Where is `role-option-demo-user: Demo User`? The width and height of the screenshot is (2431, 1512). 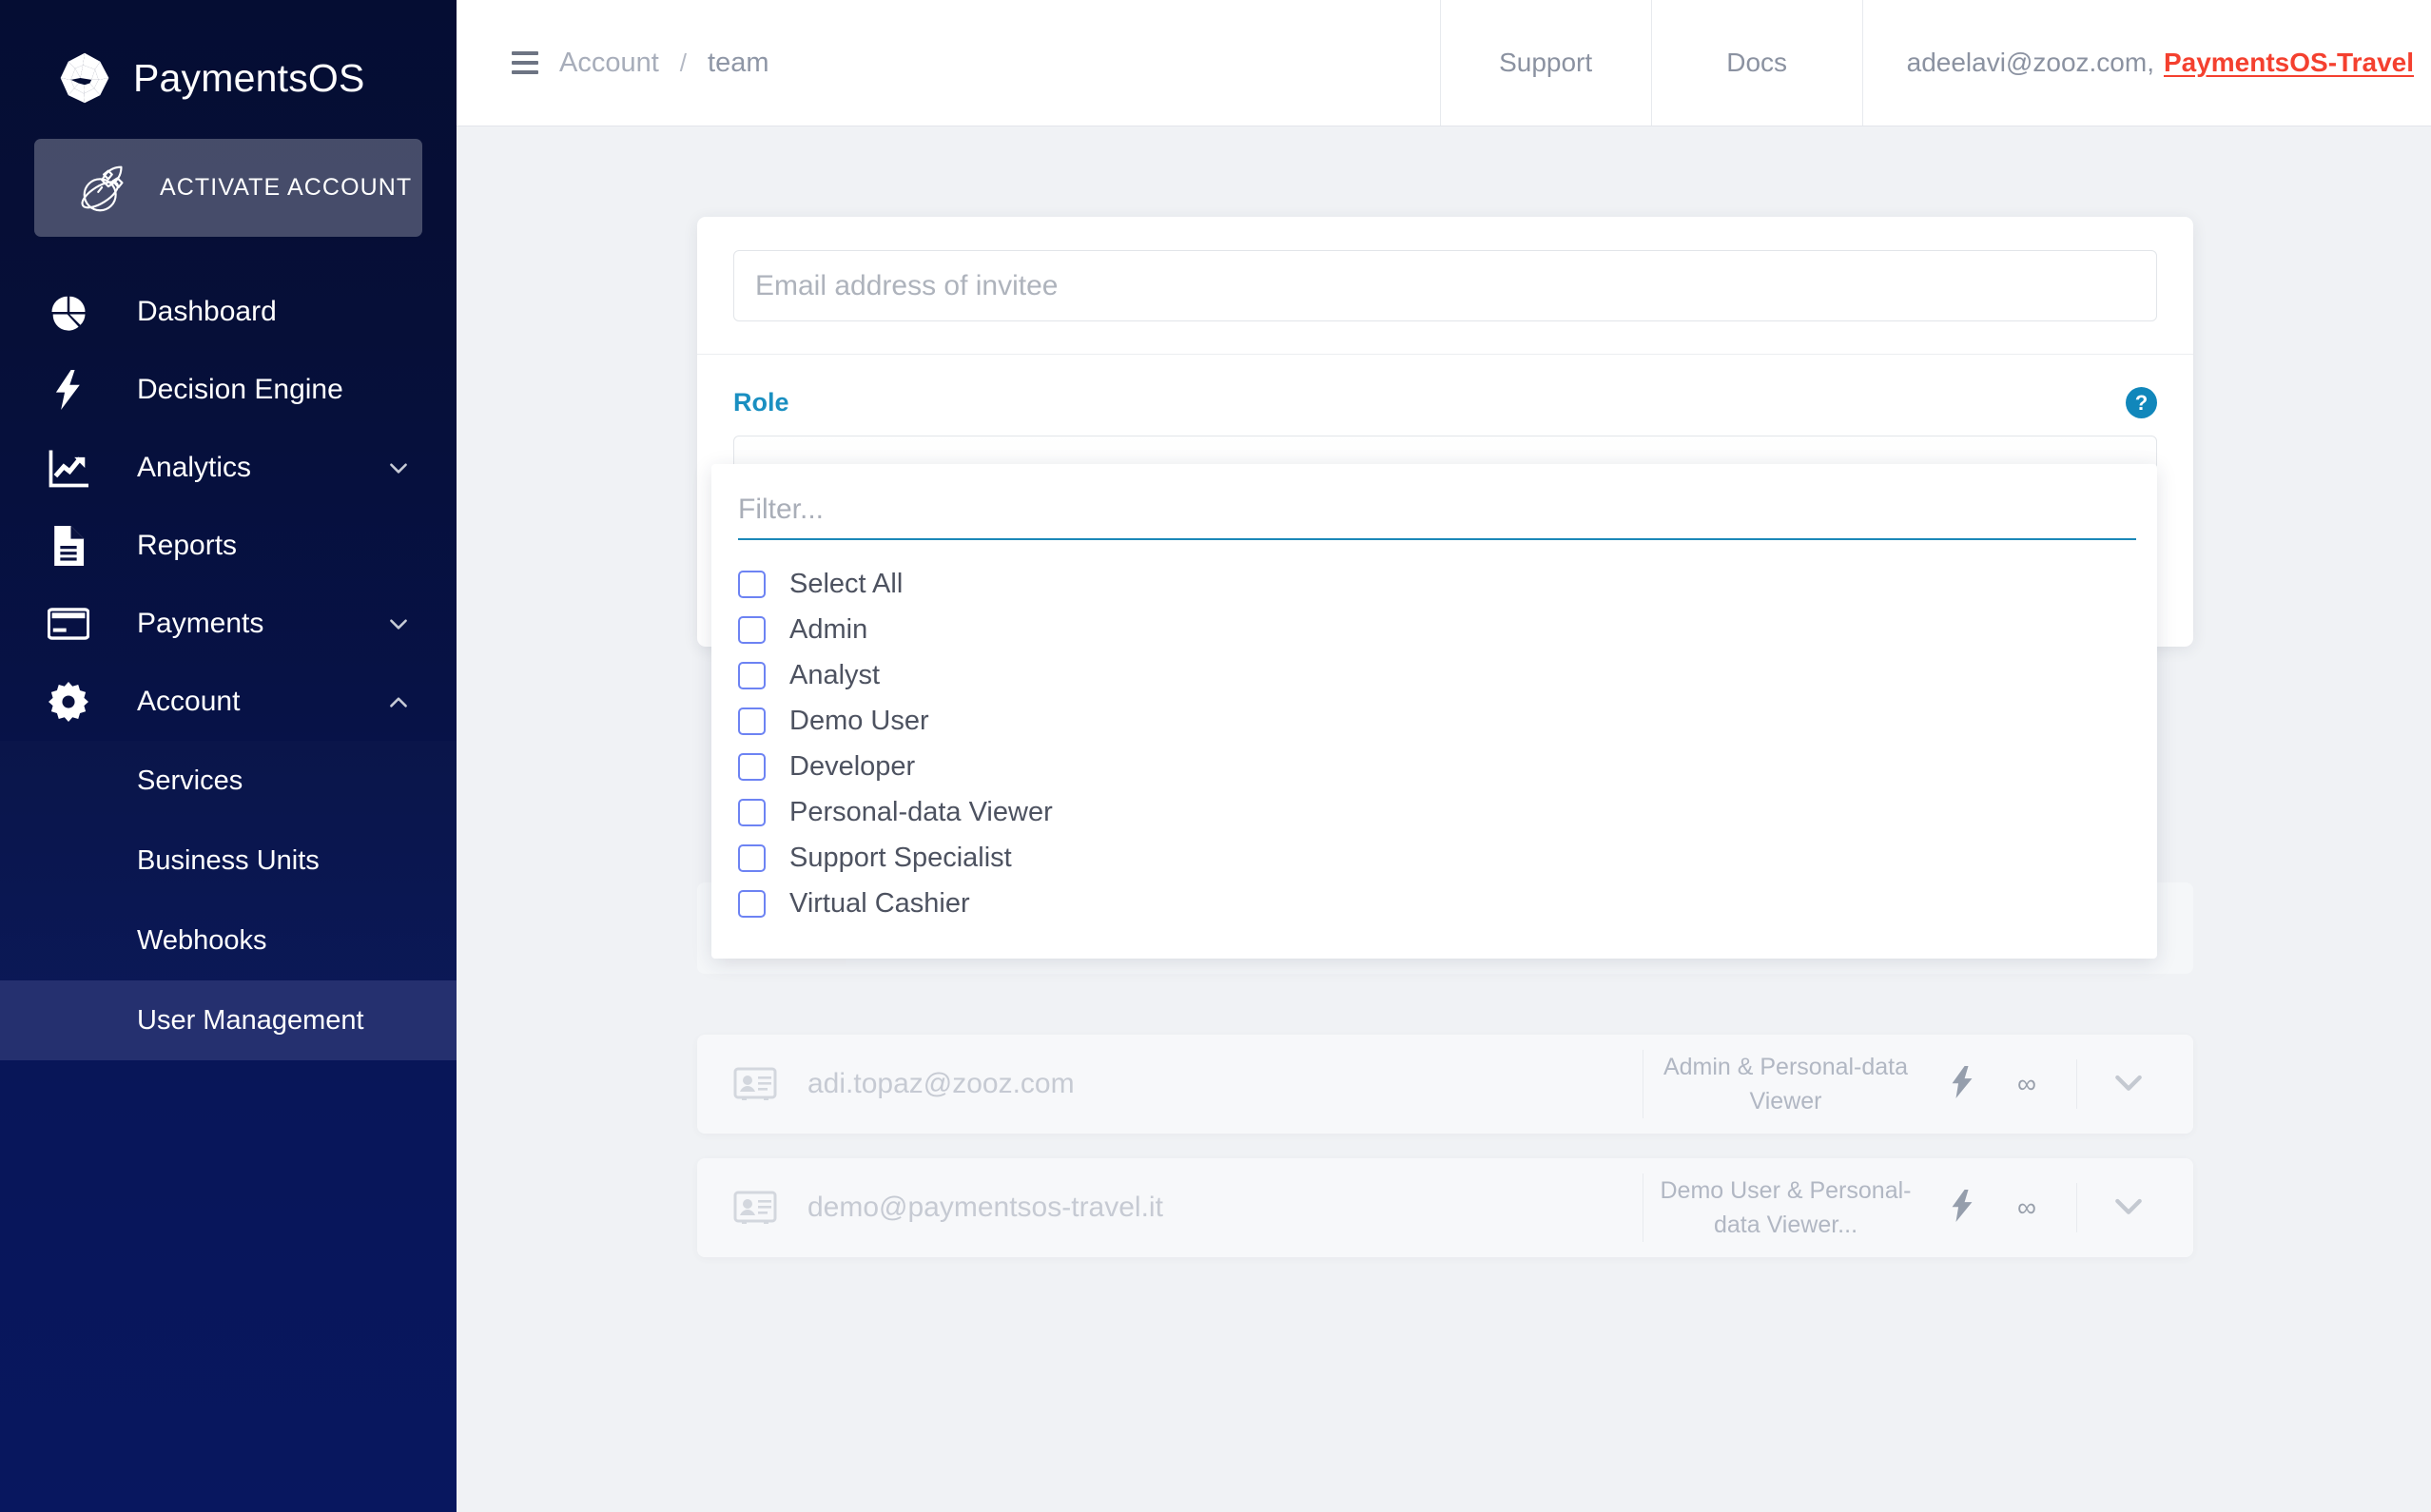 role-option-demo-user: Demo User is located at coordinates (1434, 721).